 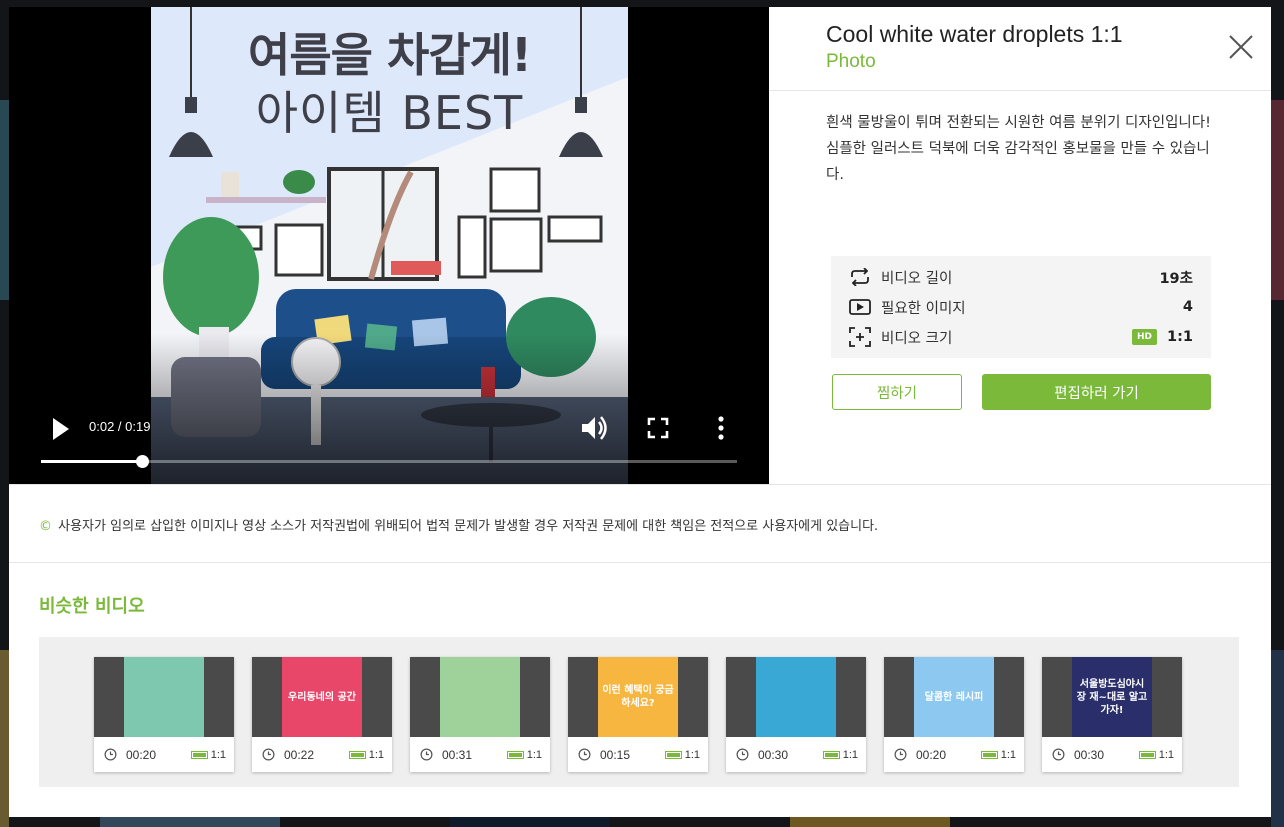 What do you see at coordinates (390, 55) in the screenshot?
I see `poster-title: 여름을 차갑게!` at bounding box center [390, 55].